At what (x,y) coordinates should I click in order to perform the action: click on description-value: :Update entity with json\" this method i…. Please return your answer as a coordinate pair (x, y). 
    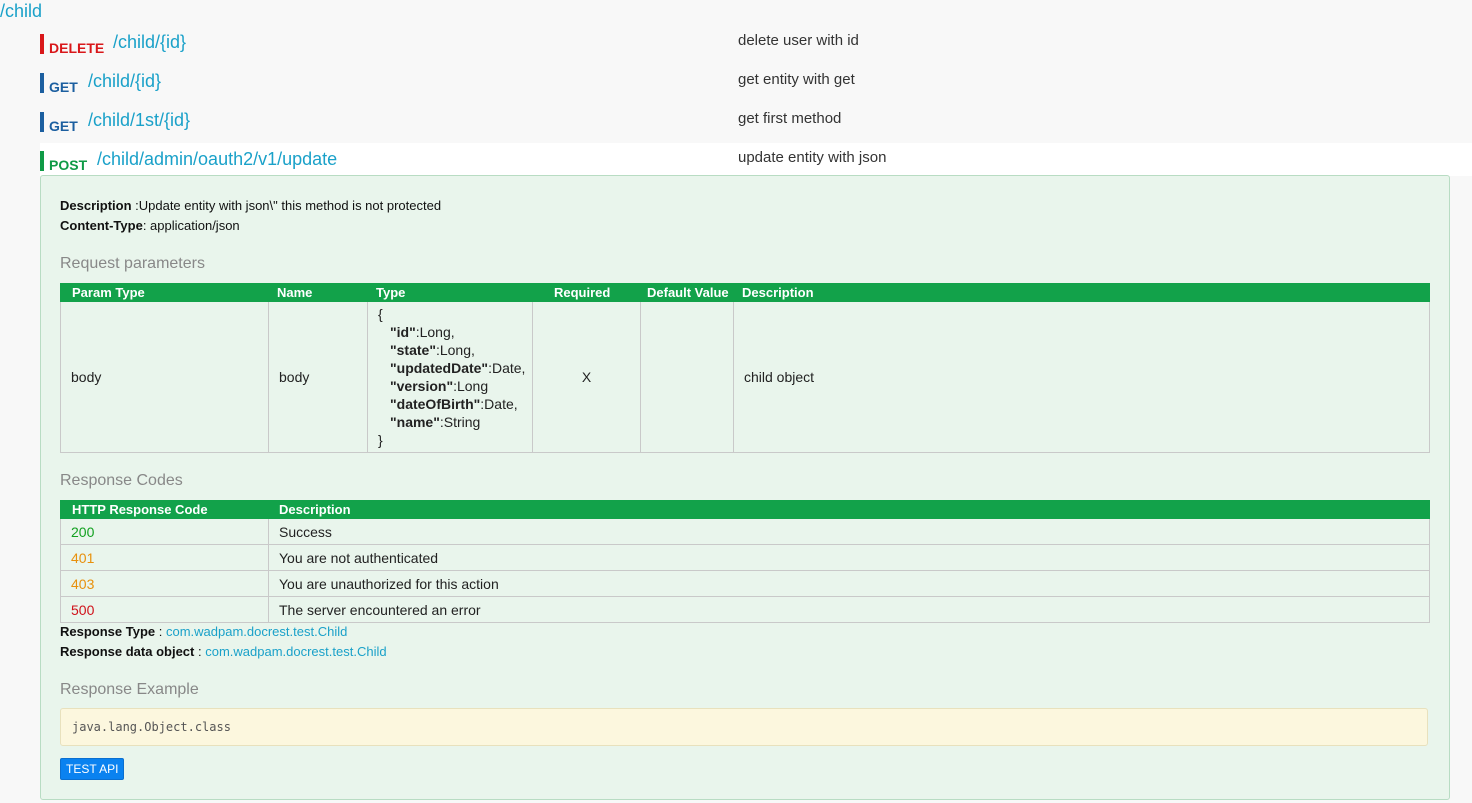
    Looking at the image, I should click on (286, 205).